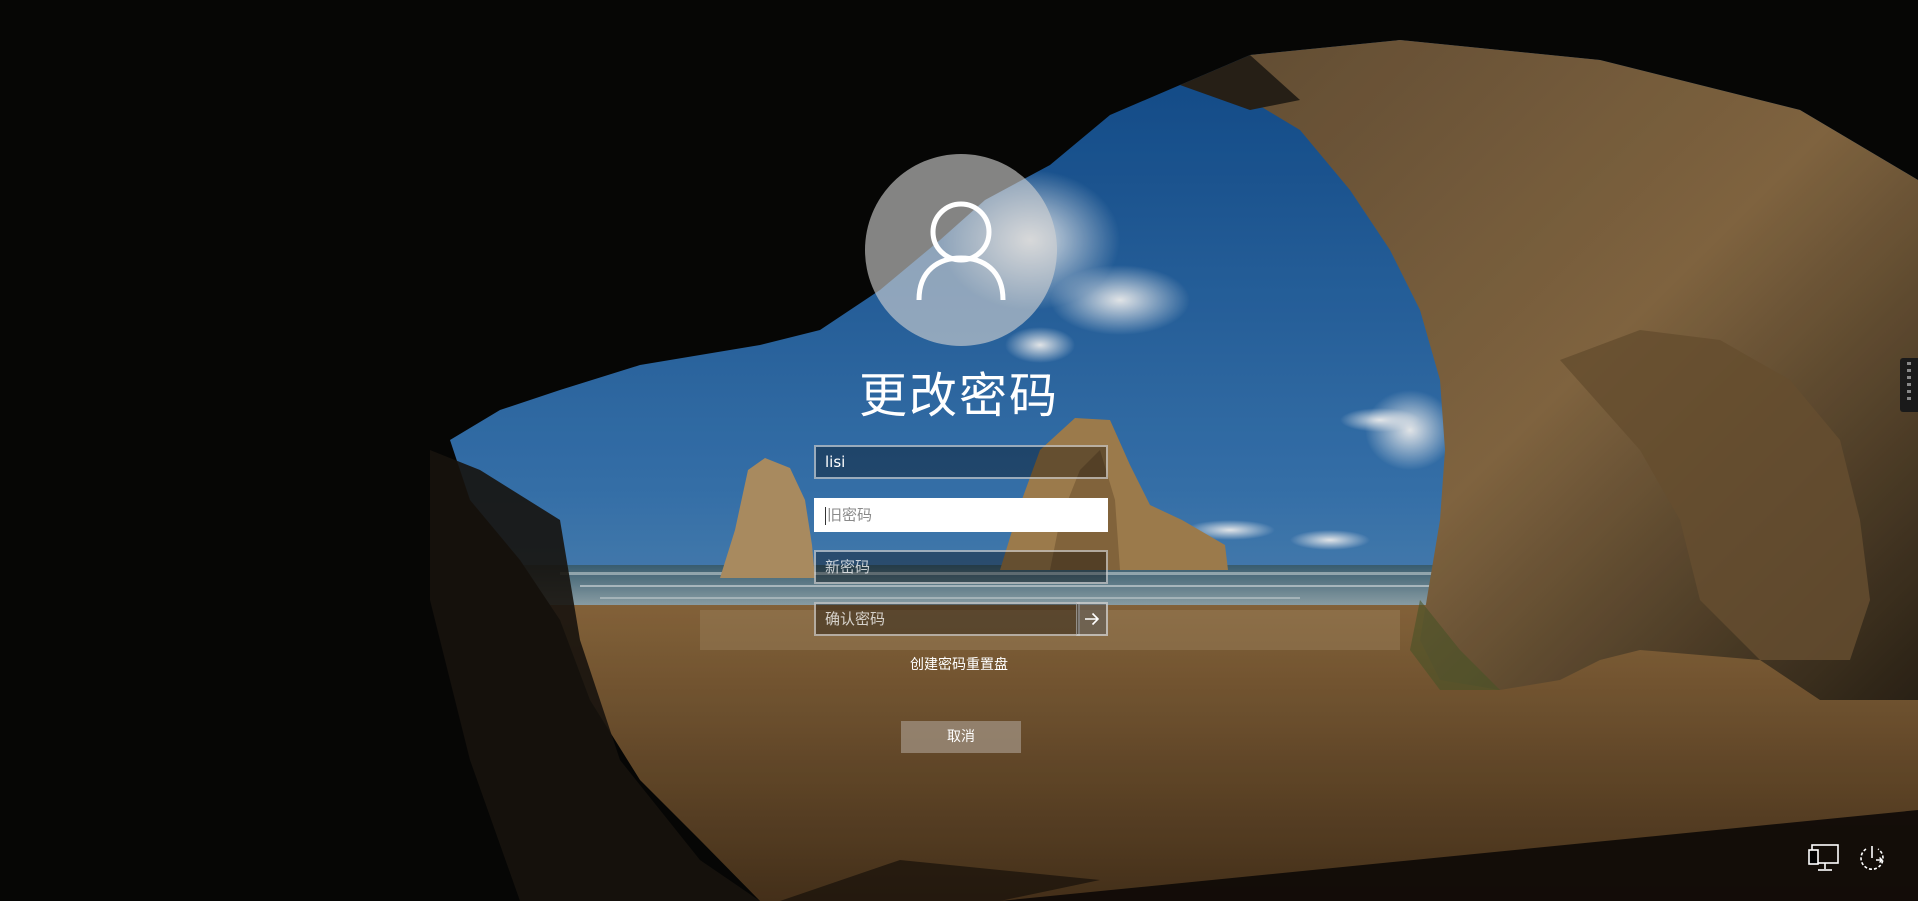 The width and height of the screenshot is (1918, 901). Describe the element at coordinates (947, 619) in the screenshot. I see `confirm-password-field: 确认密码` at that location.